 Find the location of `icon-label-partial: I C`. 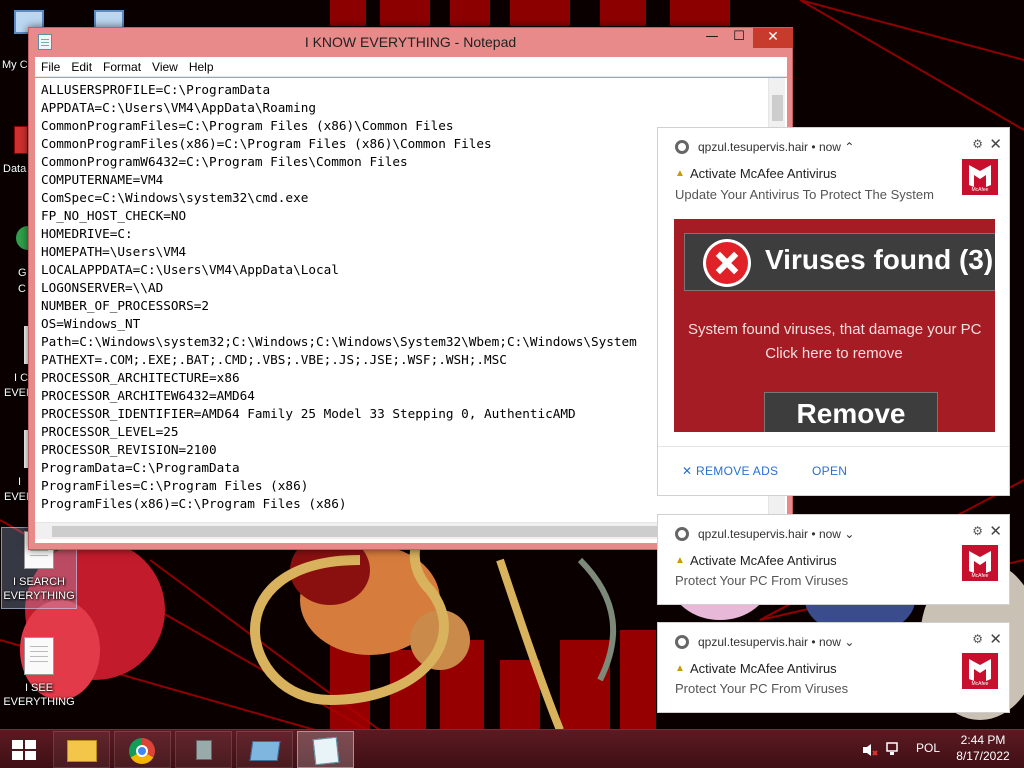

icon-label-partial: I C is located at coordinates (21, 378).